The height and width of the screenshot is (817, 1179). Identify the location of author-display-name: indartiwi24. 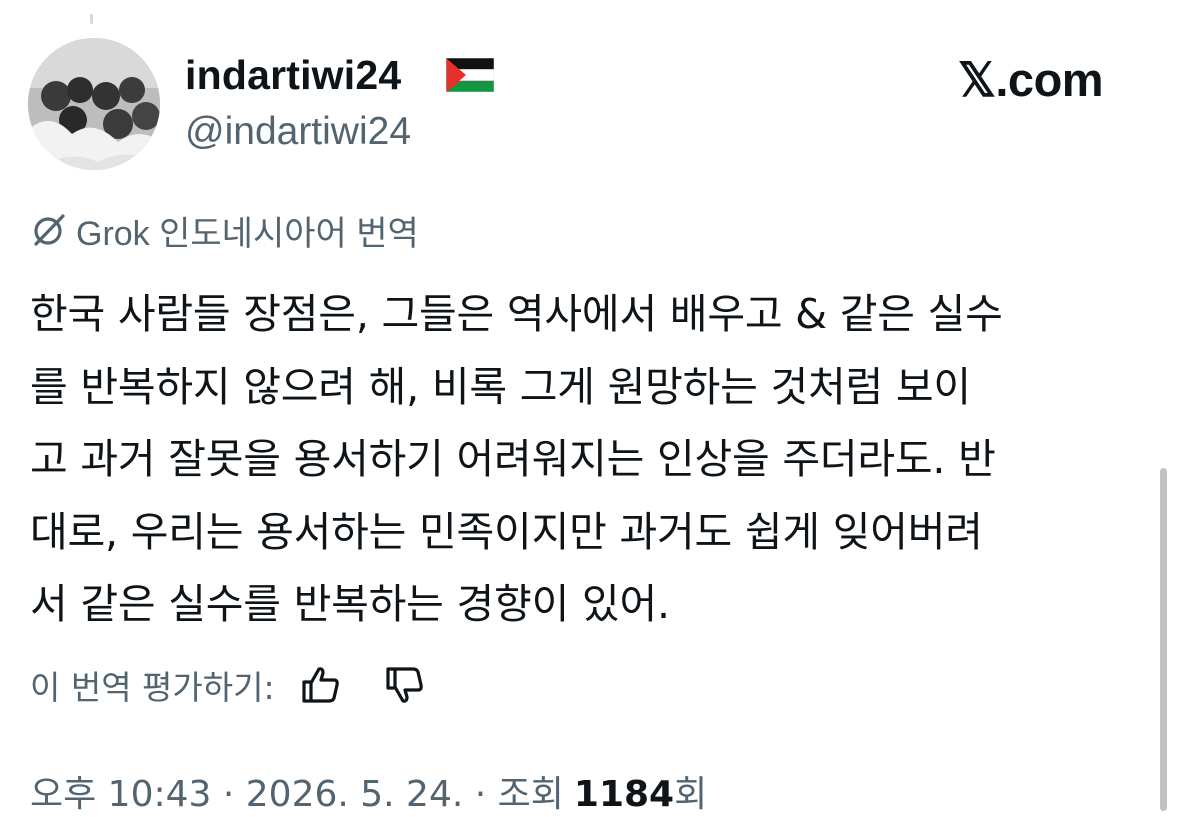
(293, 75).